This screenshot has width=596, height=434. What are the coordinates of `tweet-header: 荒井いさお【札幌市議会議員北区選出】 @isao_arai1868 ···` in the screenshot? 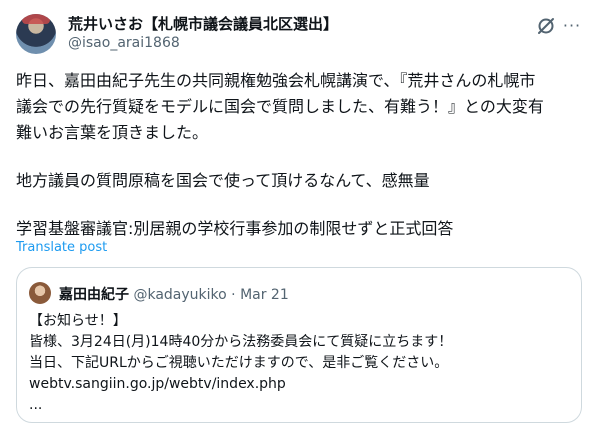 It's located at (299, 34).